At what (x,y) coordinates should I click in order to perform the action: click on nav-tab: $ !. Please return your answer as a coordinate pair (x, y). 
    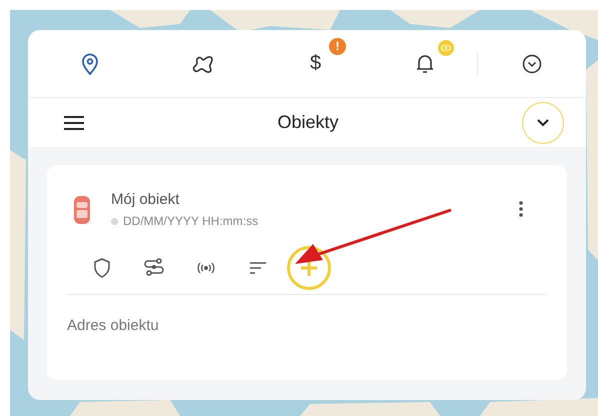
    Looking at the image, I should click on (315, 64).